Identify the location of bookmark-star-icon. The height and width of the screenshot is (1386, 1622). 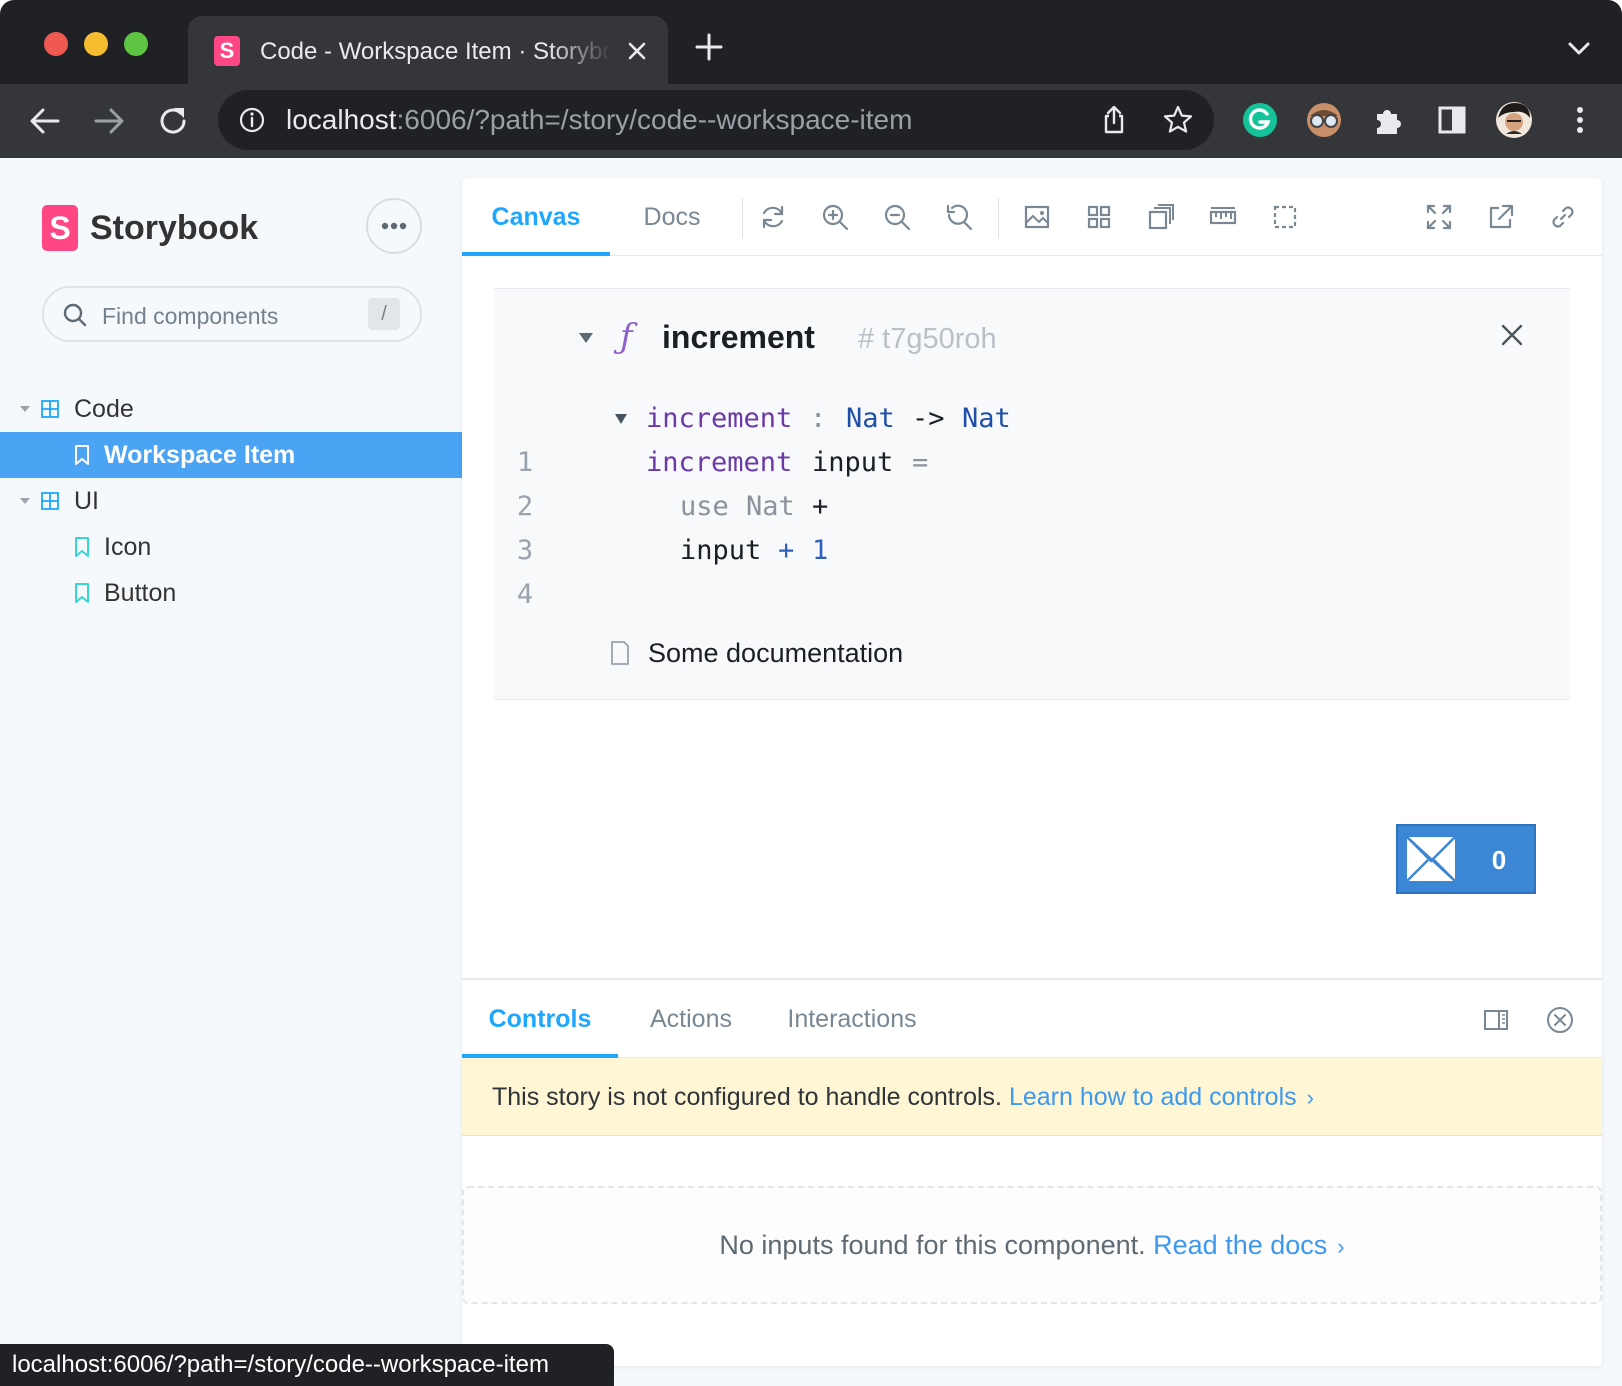
(1178, 120).